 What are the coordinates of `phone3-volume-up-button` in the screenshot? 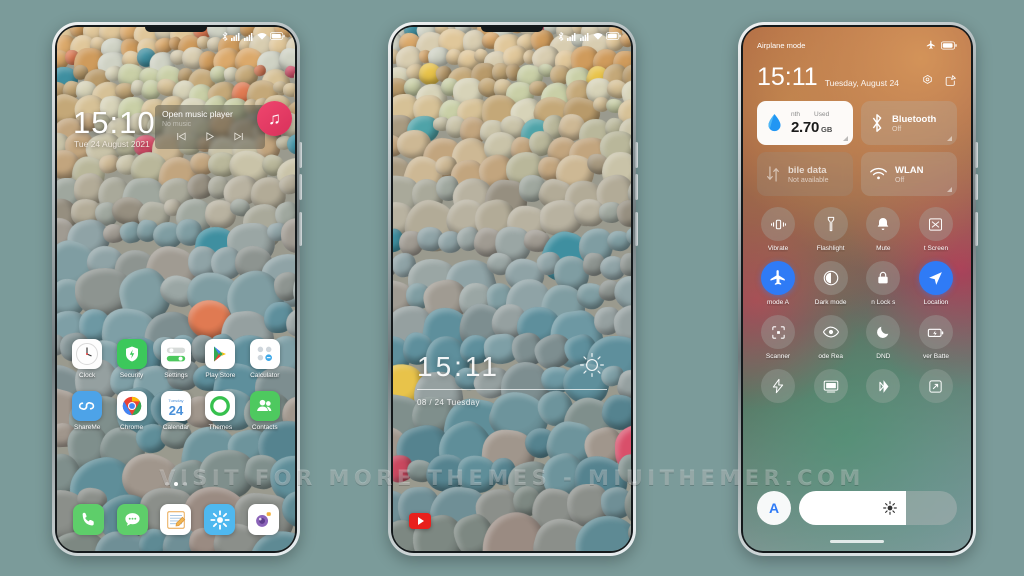 It's located at (976, 155).